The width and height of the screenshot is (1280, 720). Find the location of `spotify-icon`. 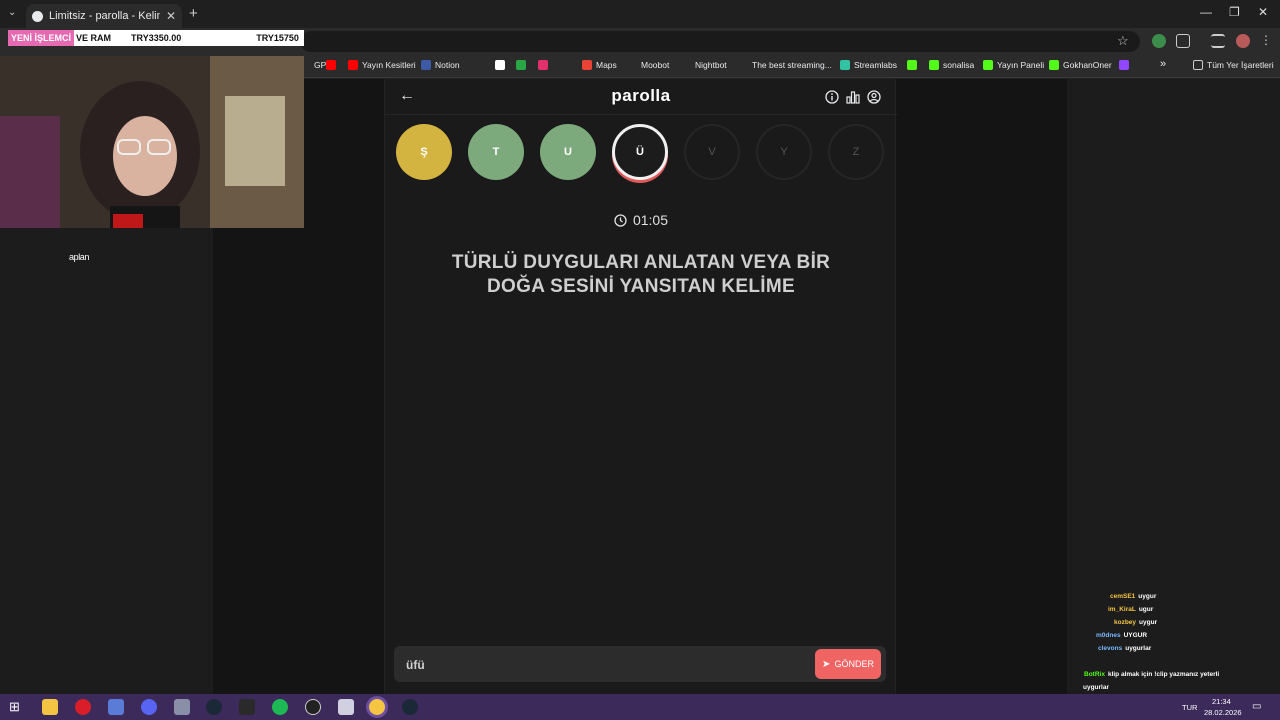

spotify-icon is located at coordinates (280, 707).